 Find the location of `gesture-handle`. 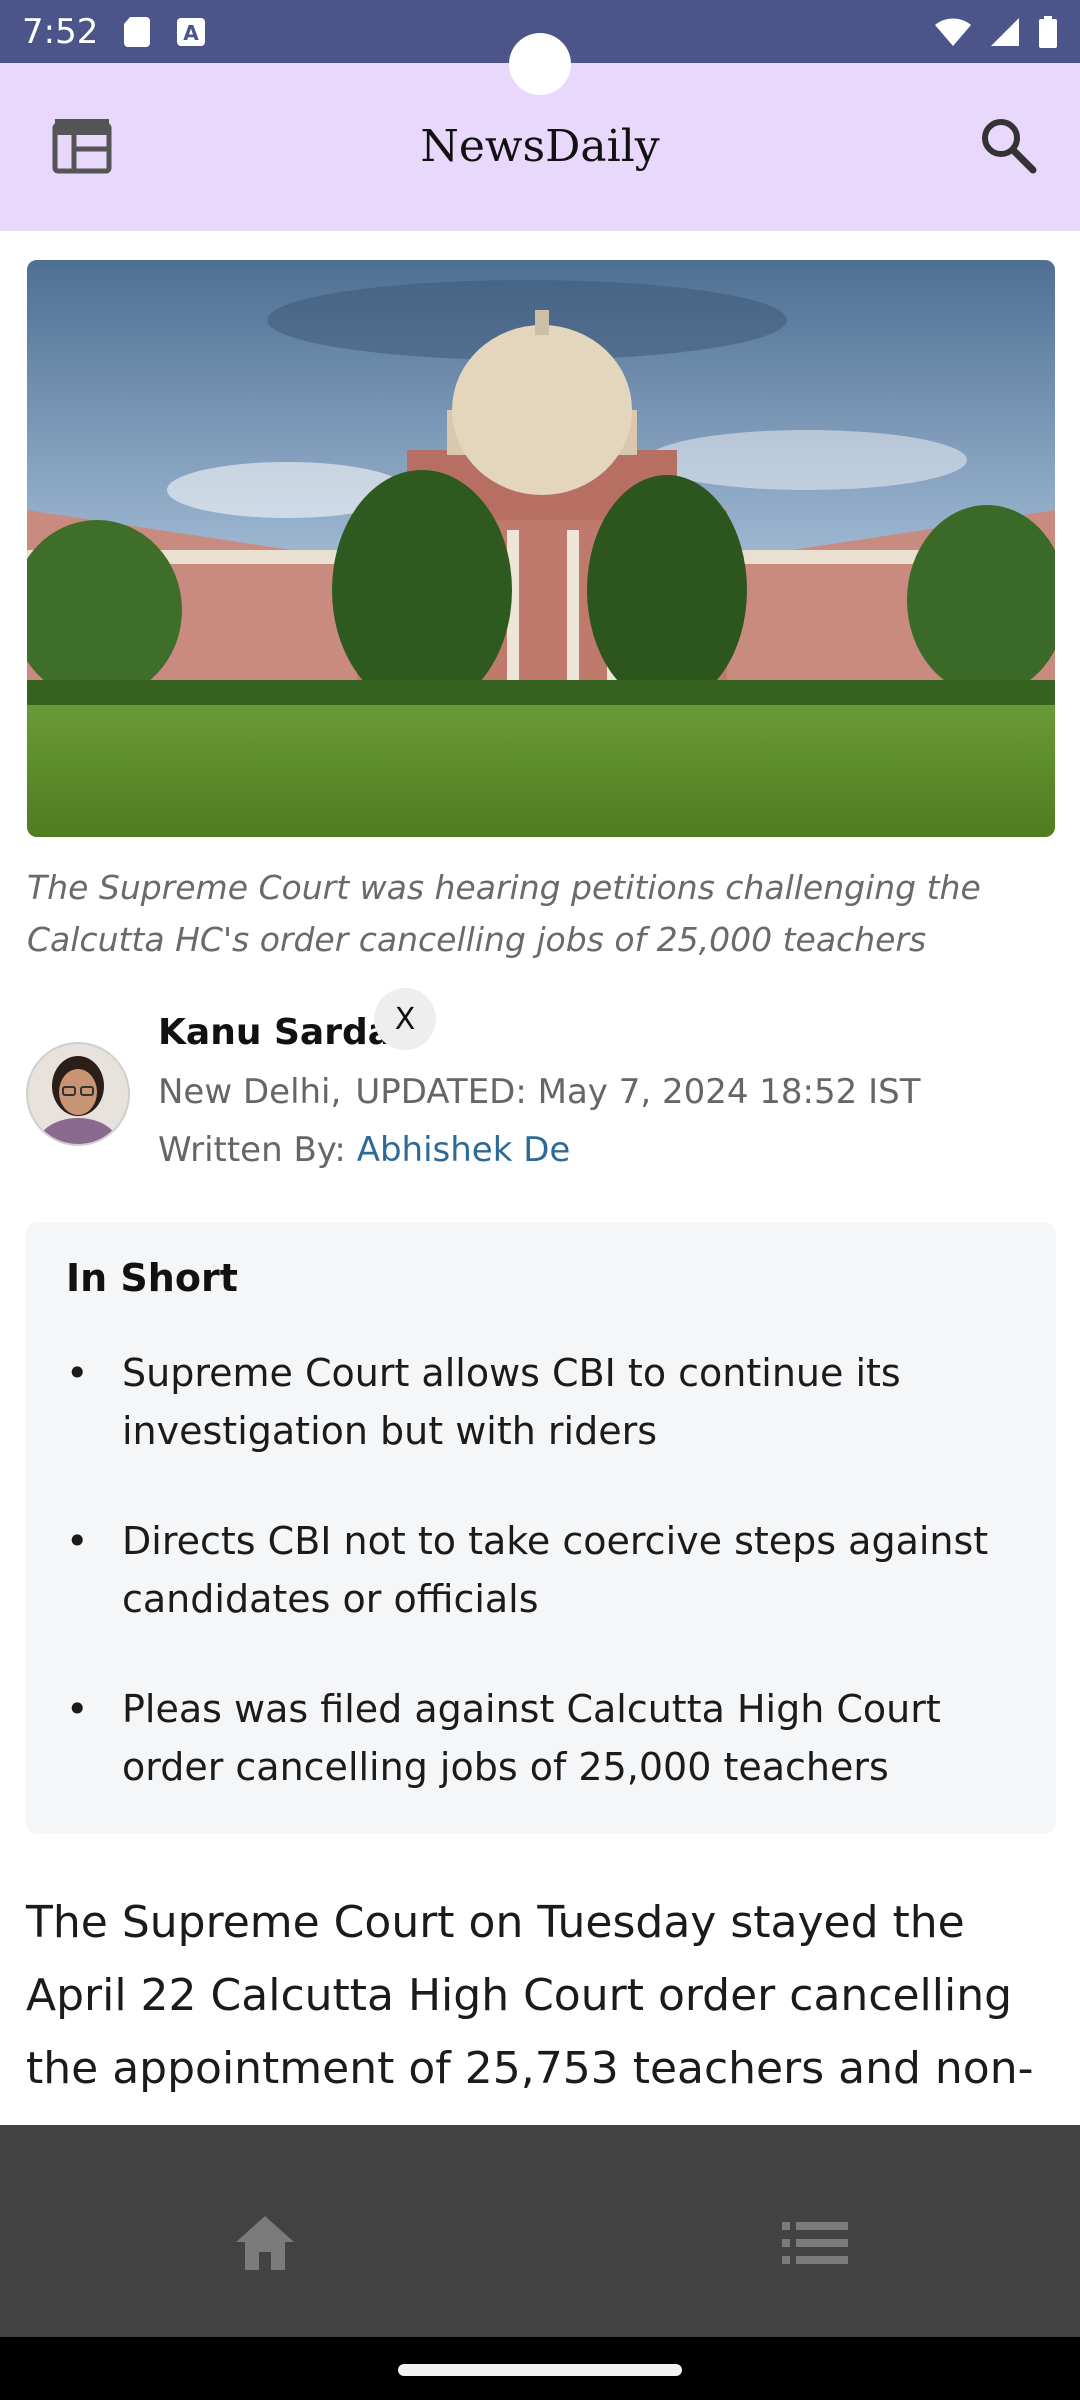

gesture-handle is located at coordinates (540, 2370).